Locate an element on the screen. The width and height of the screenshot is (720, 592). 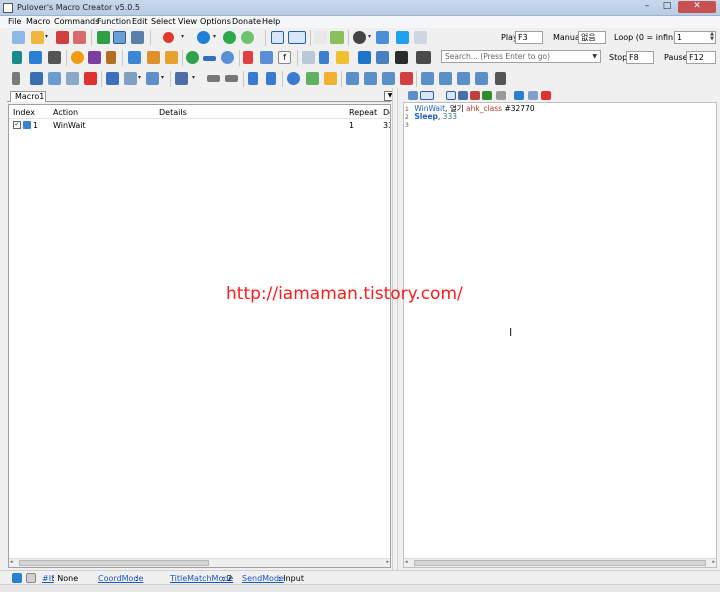
move-up-icon is located at coordinates (103, 37).